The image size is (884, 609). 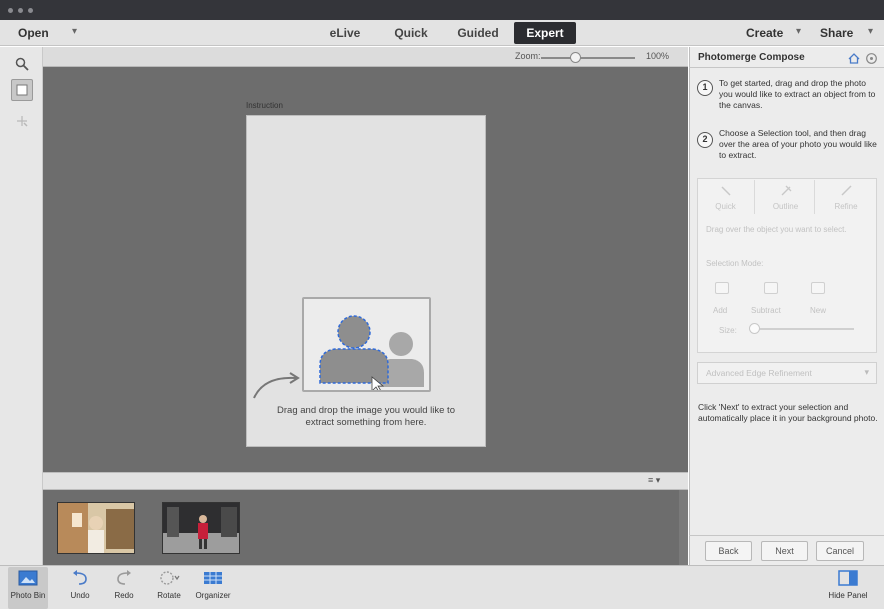 What do you see at coordinates (725, 206) in the screenshot?
I see `quick-tab-label: Quick` at bounding box center [725, 206].